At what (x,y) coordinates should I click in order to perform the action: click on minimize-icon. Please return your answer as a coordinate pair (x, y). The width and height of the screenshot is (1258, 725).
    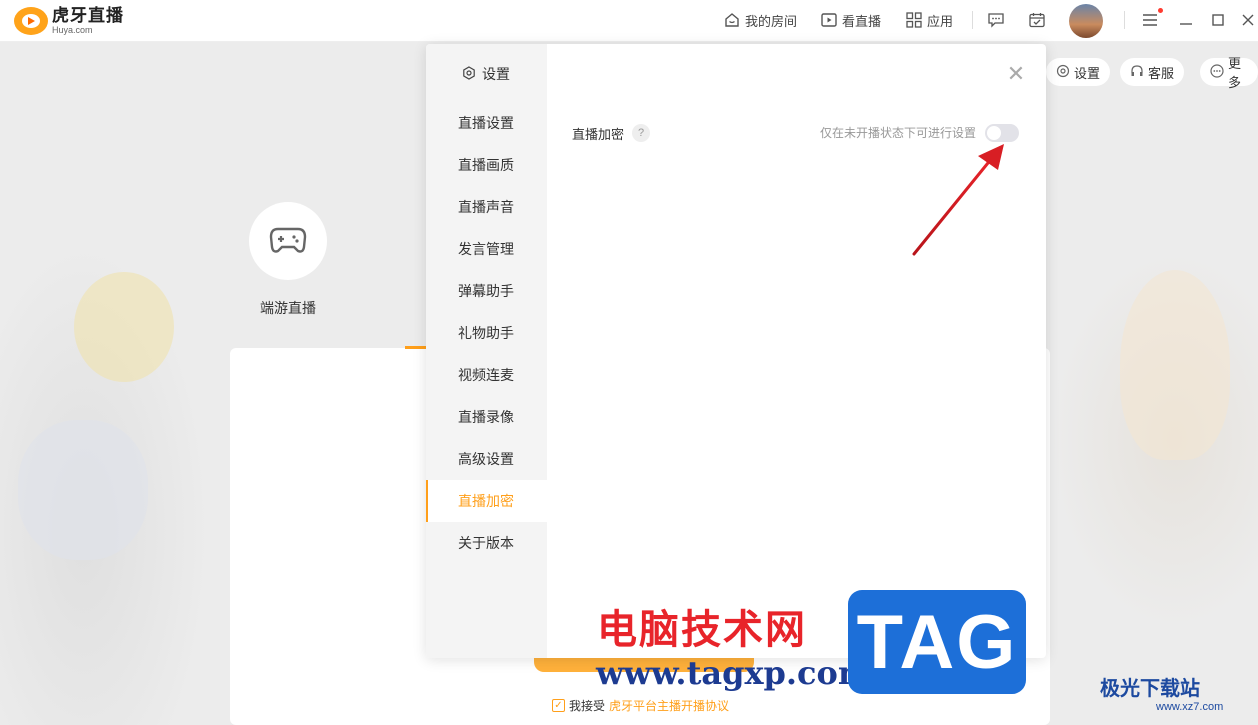
    Looking at the image, I should click on (1186, 20).